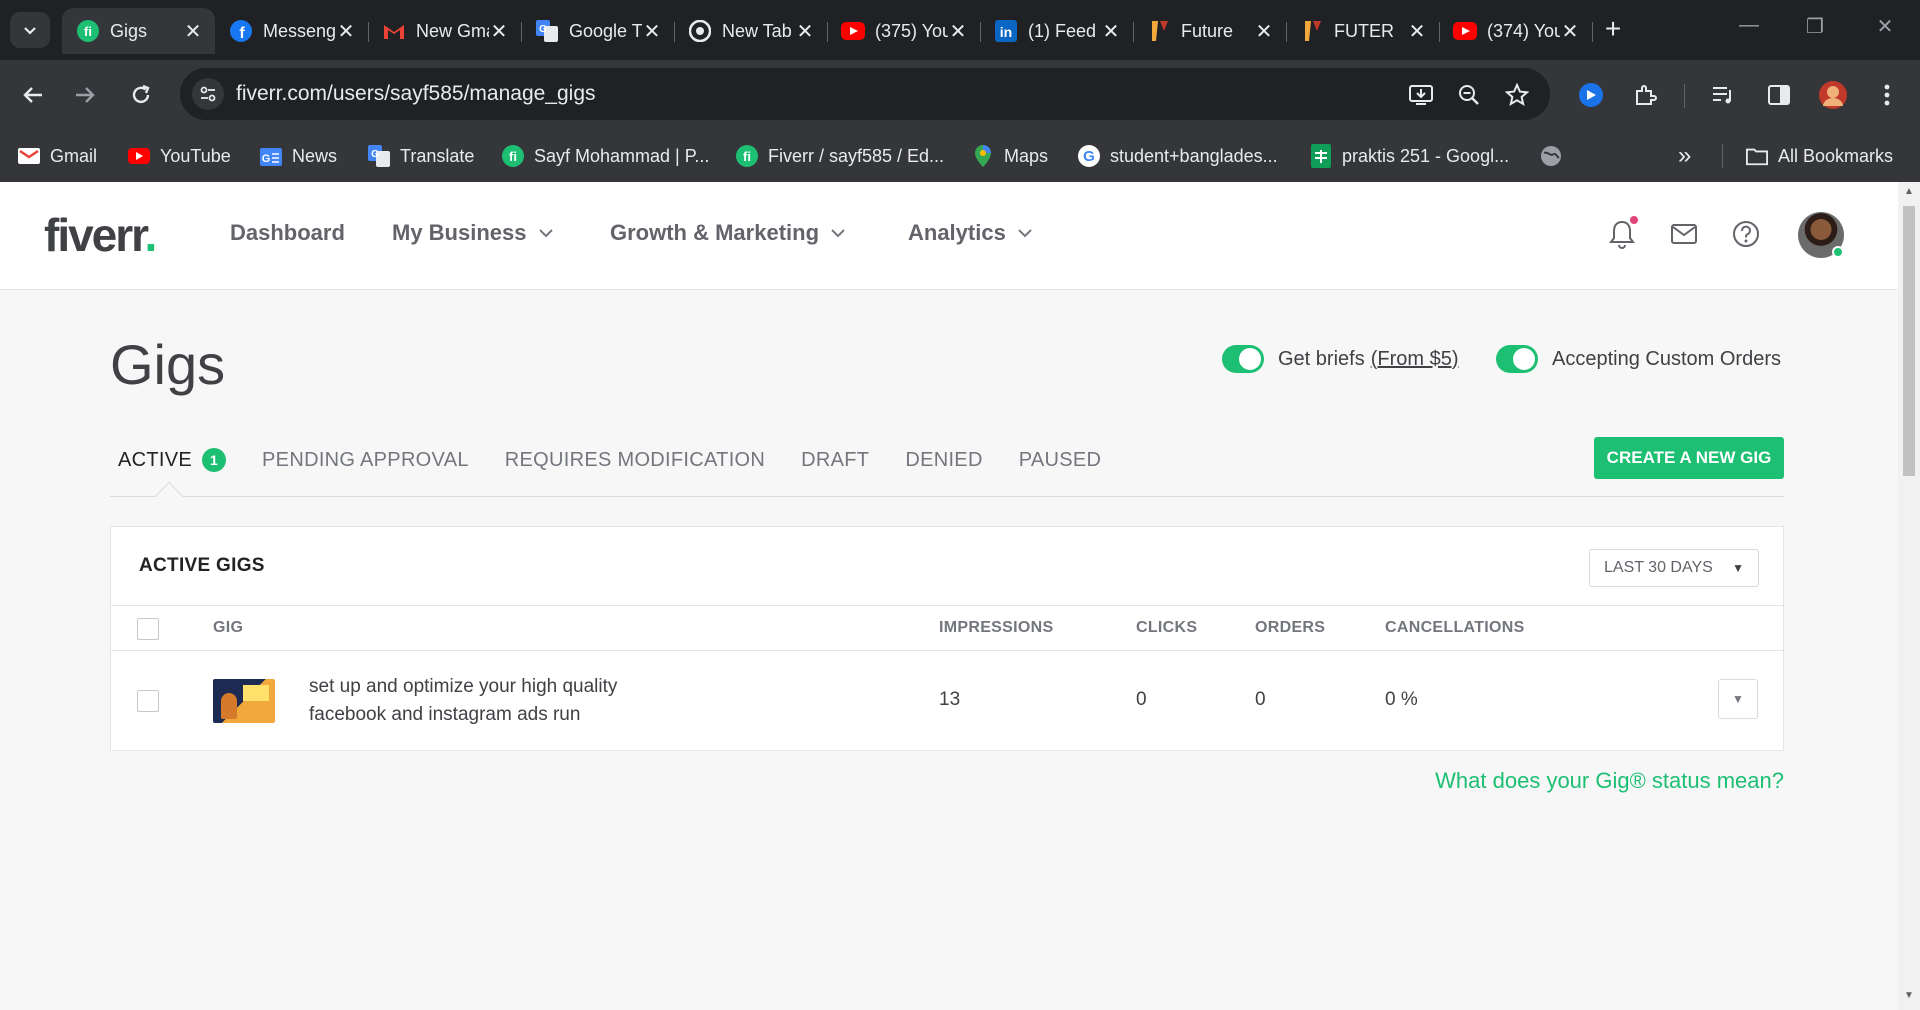 This screenshot has width=1920, height=1010. I want to click on tab-future: Future ✕, so click(1210, 31).